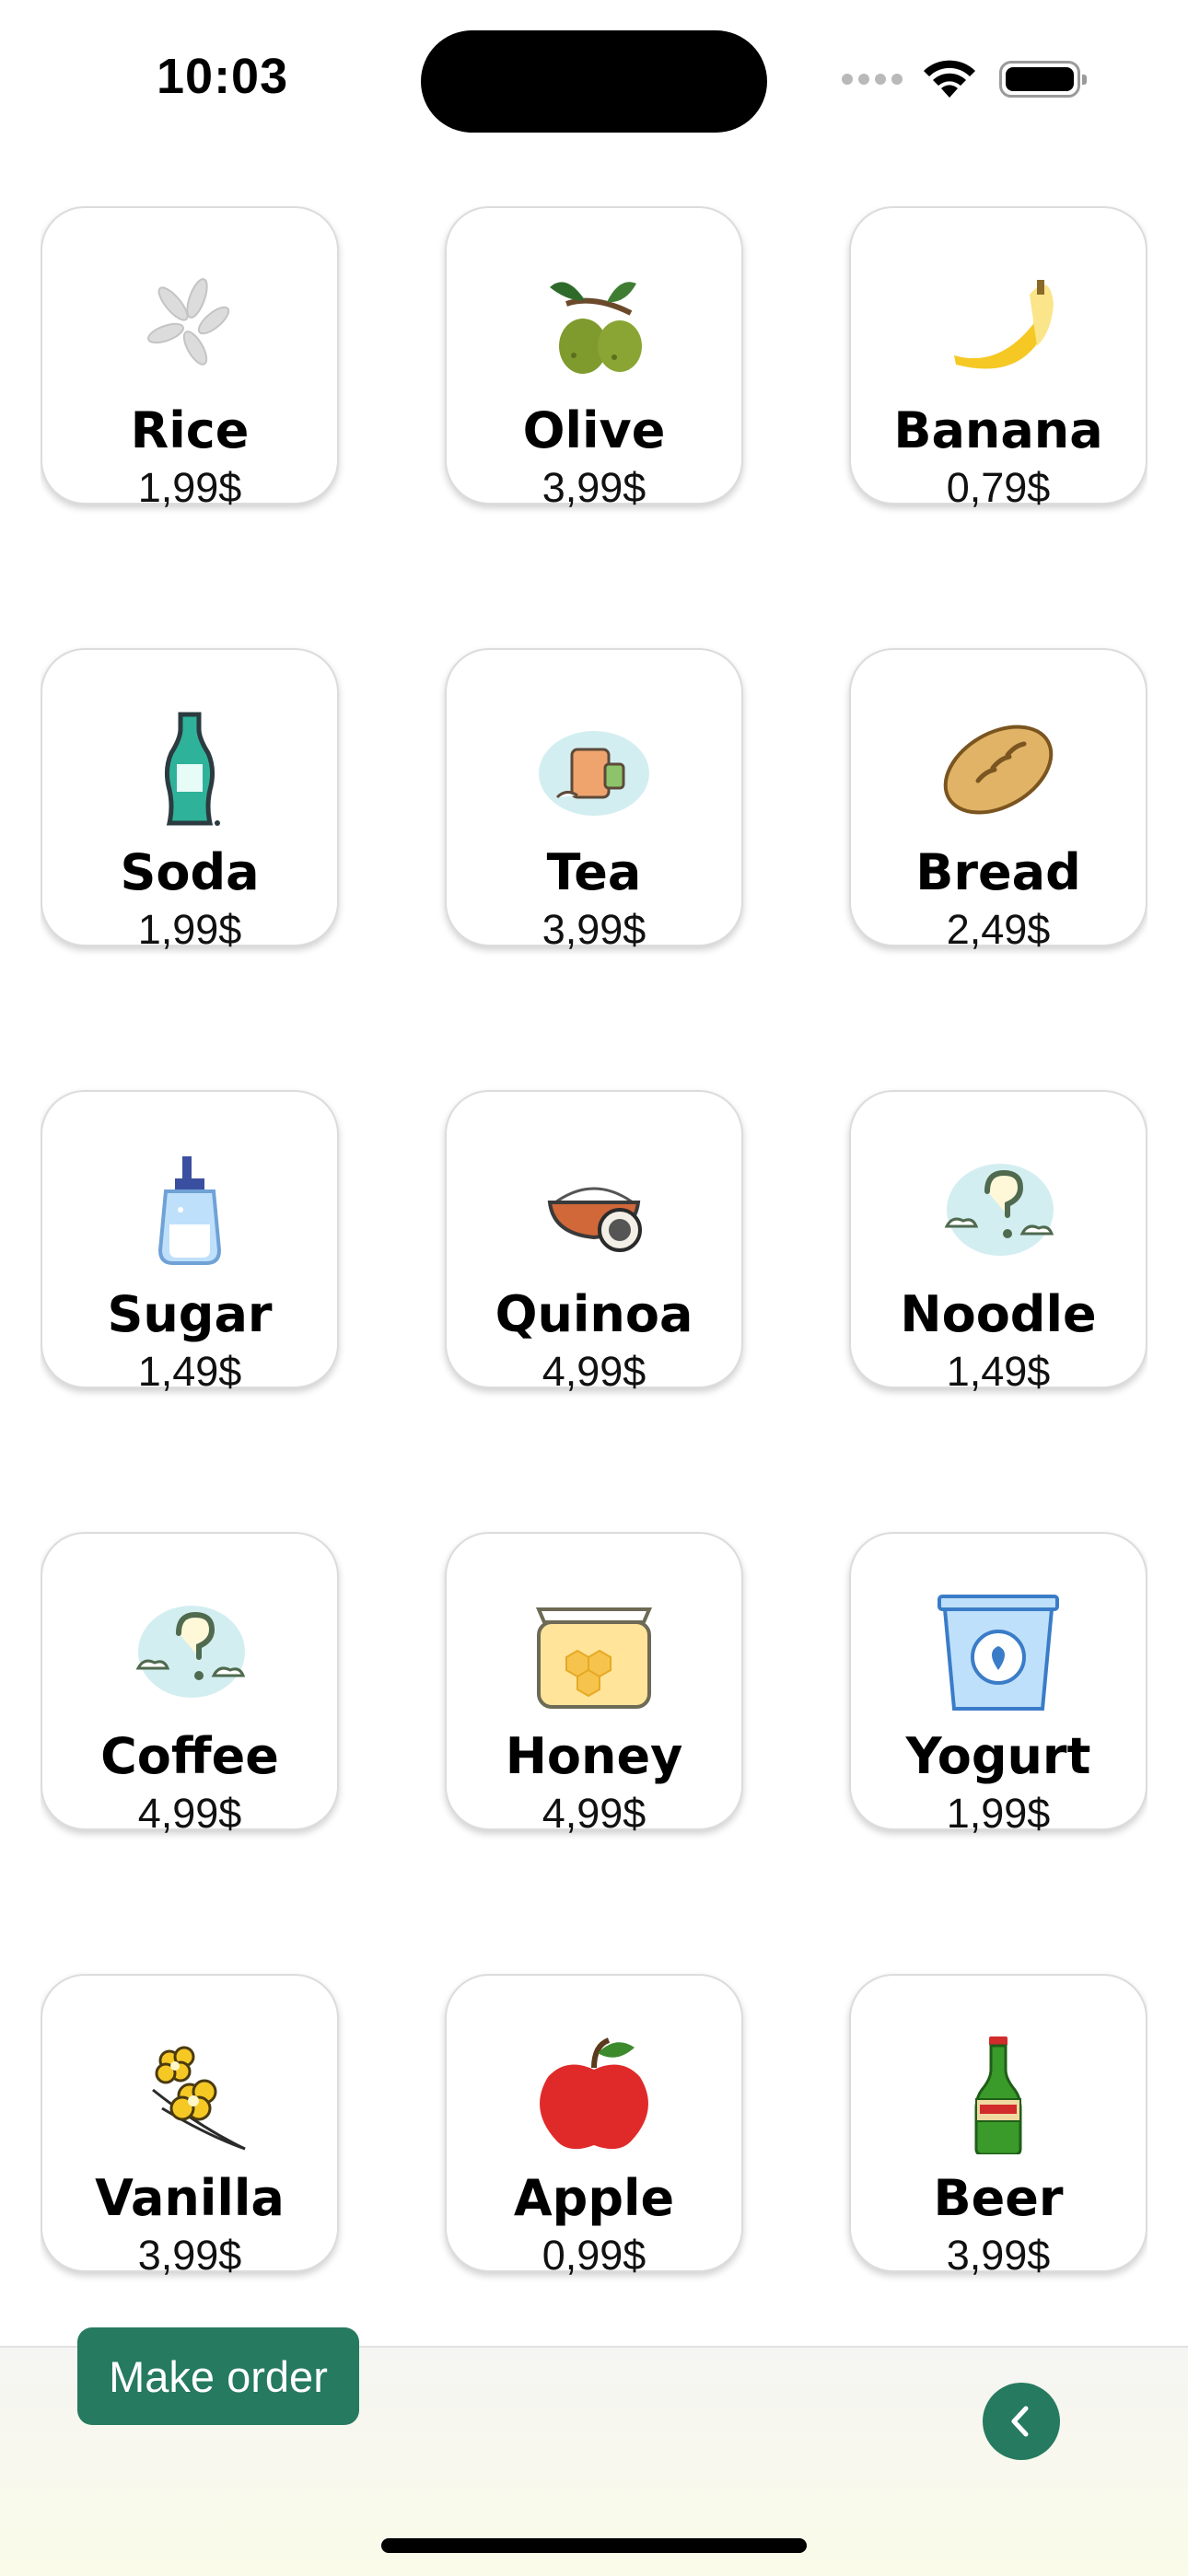  I want to click on product-name: Coffee, so click(189, 1756).